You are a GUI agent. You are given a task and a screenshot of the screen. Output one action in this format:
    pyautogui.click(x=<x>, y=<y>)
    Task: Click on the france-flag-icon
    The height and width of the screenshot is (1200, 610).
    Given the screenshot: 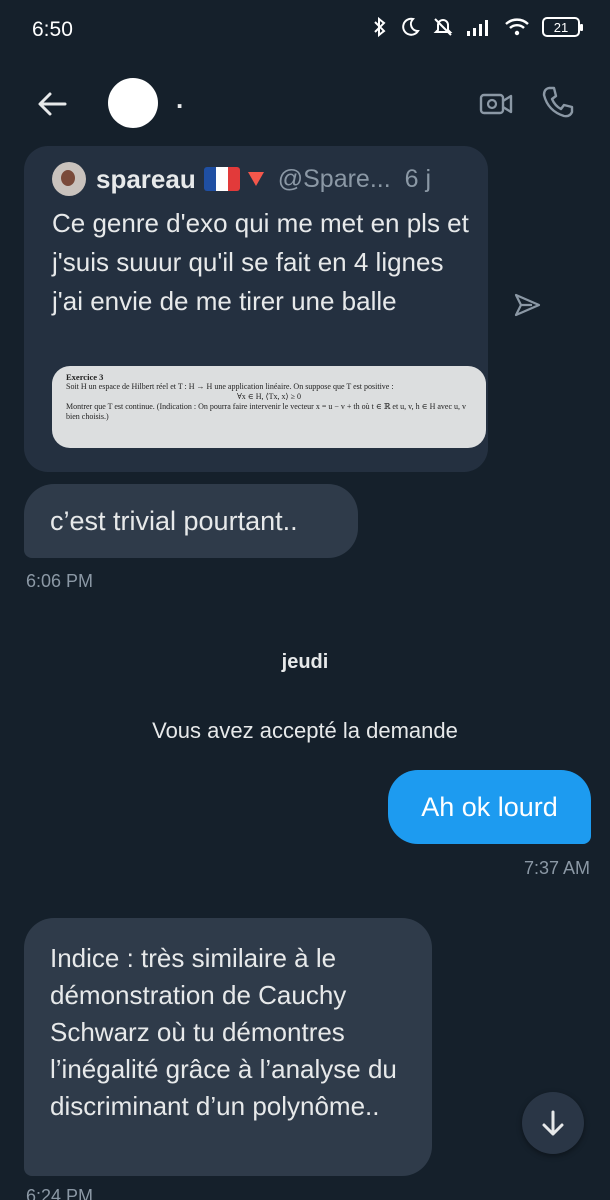 What is the action you would take?
    pyautogui.click(x=221, y=179)
    